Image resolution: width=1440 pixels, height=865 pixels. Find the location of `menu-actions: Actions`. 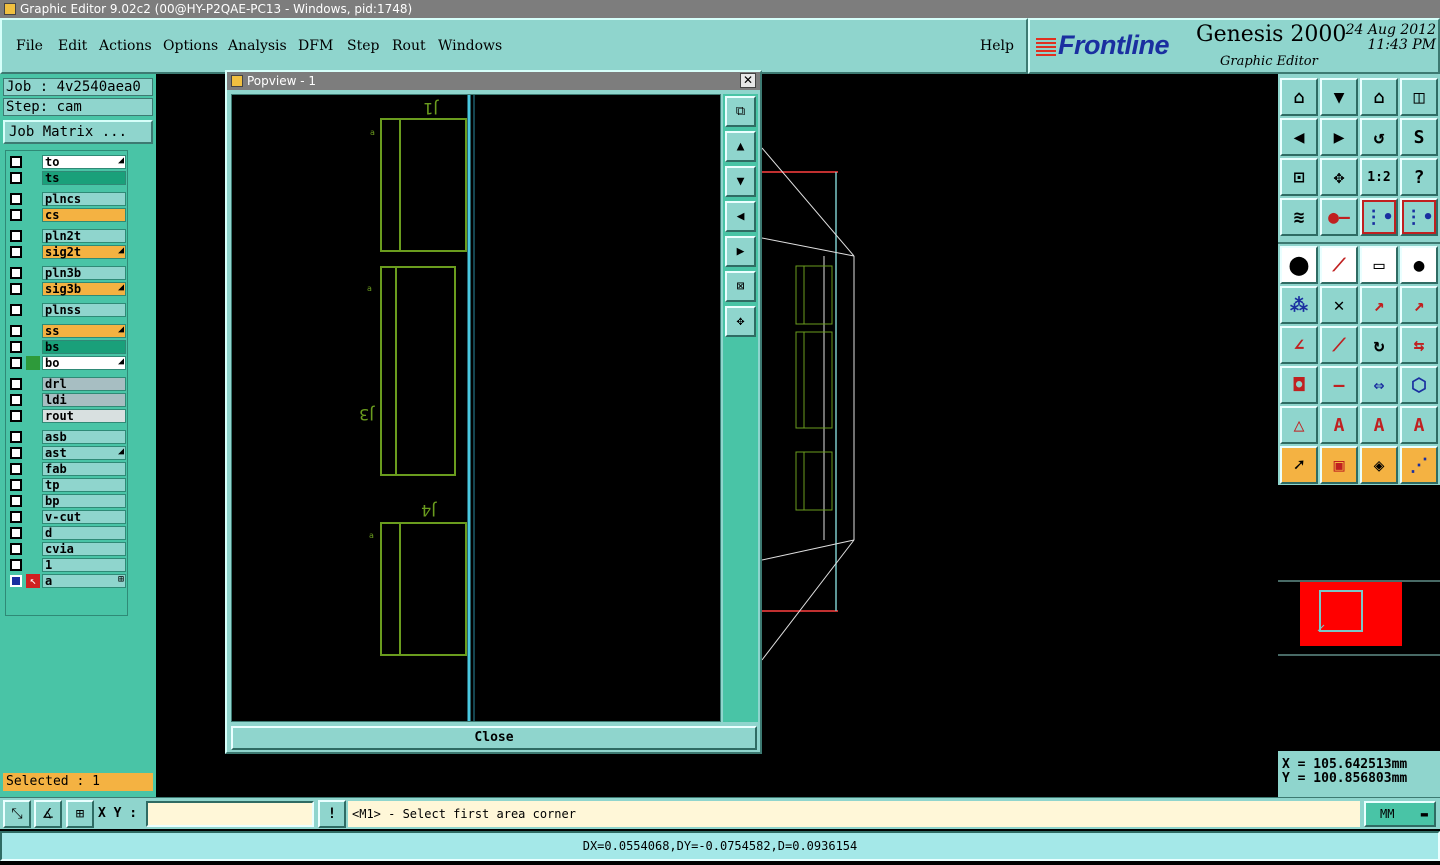

menu-actions: Actions is located at coordinates (125, 46).